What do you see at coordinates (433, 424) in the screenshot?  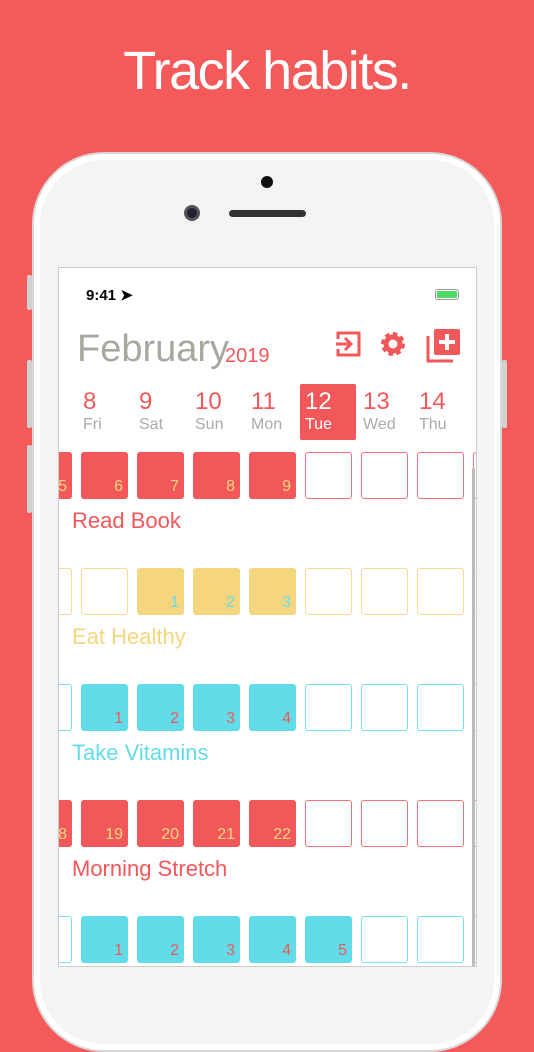 I see `weekday: Thu` at bounding box center [433, 424].